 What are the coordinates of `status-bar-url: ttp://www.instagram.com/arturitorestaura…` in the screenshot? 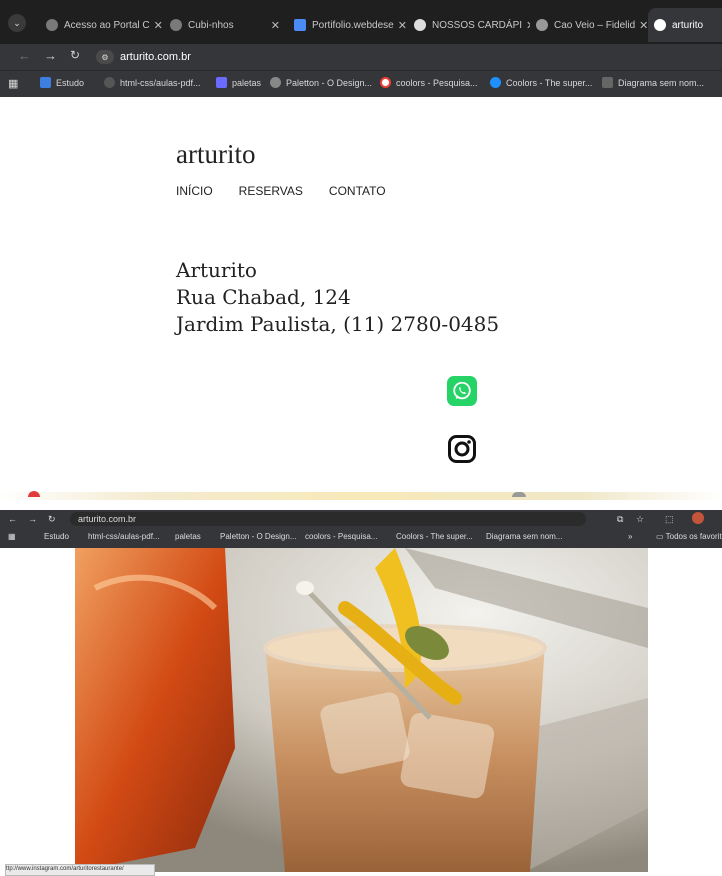 It's located at (80, 870).